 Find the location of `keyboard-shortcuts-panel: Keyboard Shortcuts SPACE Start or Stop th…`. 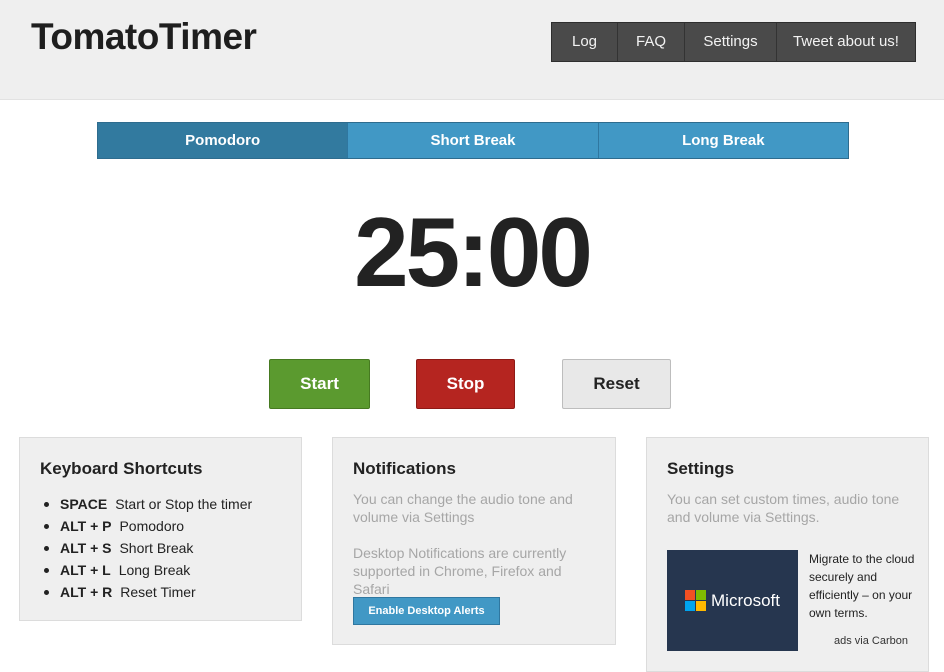

keyboard-shortcuts-panel: Keyboard Shortcuts SPACE Start or Stop th… is located at coordinates (160, 529).